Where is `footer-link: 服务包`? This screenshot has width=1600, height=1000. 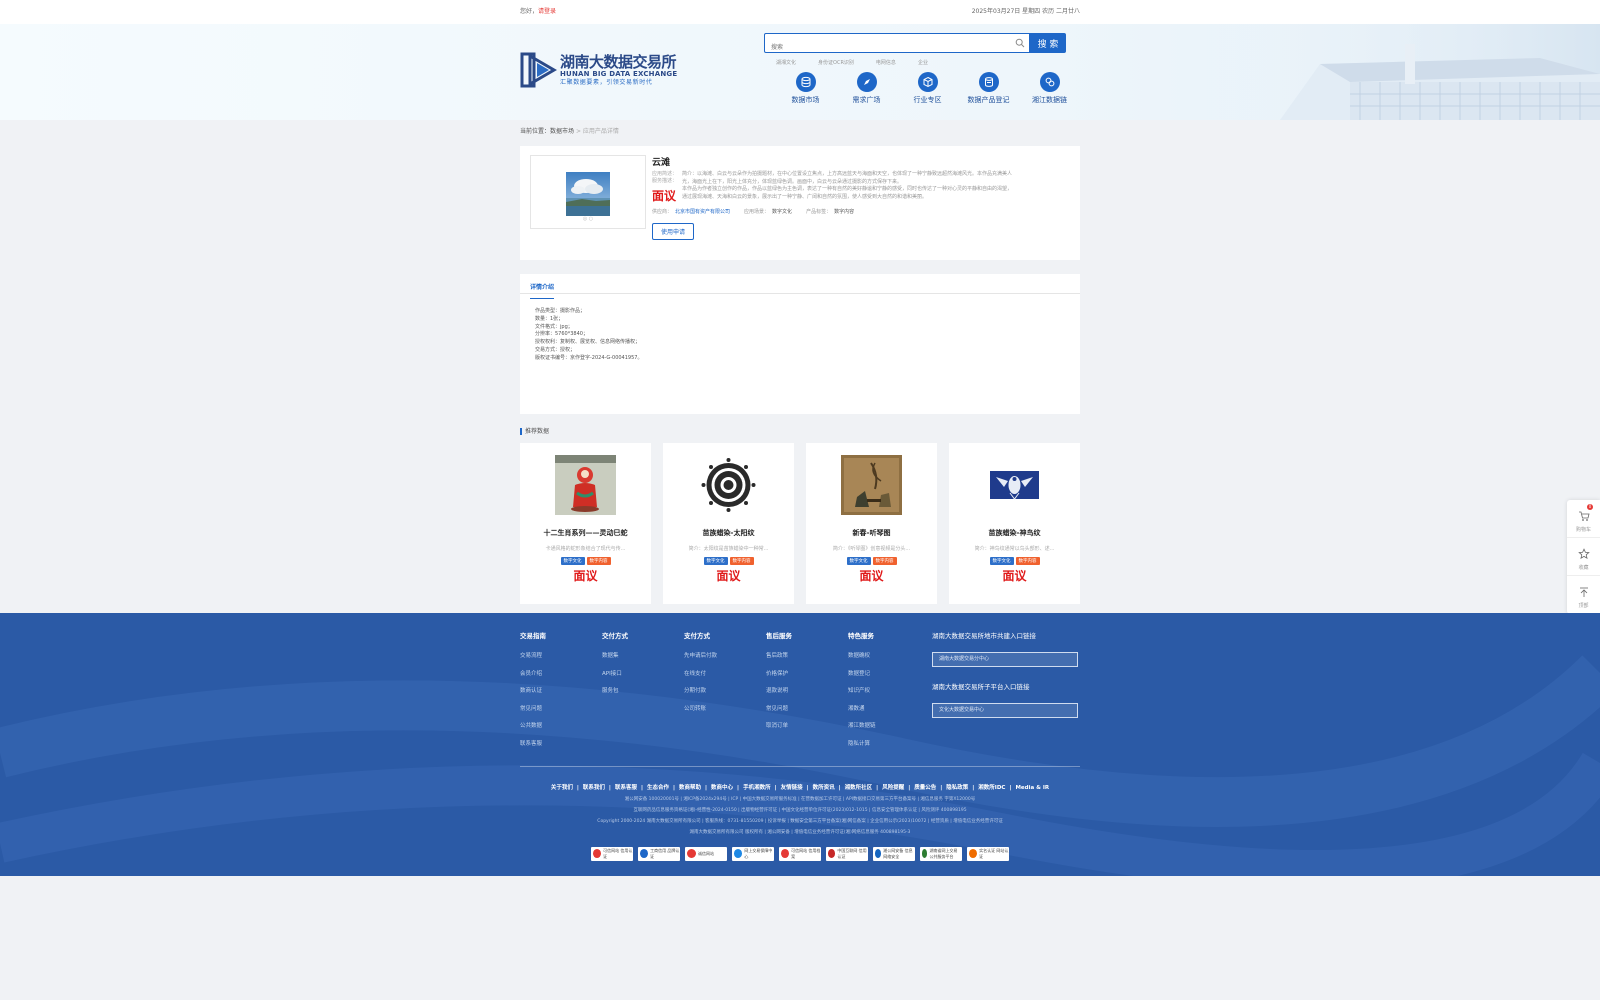
footer-link: 服务包 is located at coordinates (643, 692).